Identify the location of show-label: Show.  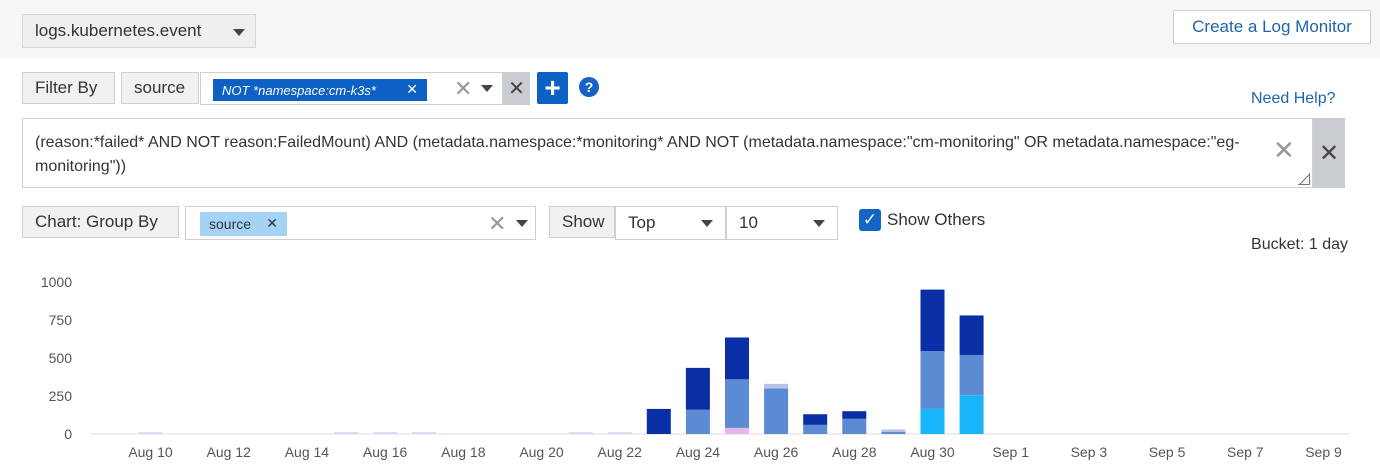
(582, 222).